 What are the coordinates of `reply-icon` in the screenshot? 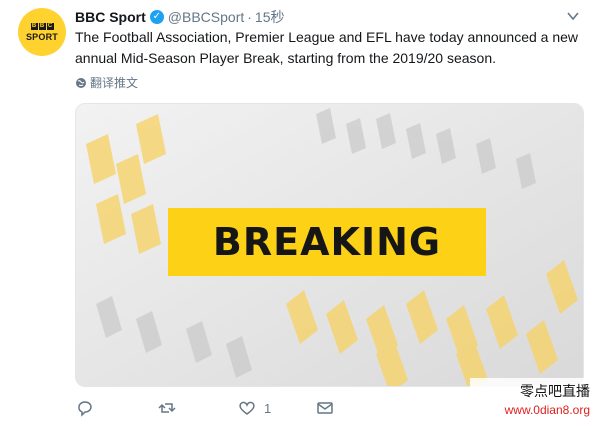 It's located at (85, 409).